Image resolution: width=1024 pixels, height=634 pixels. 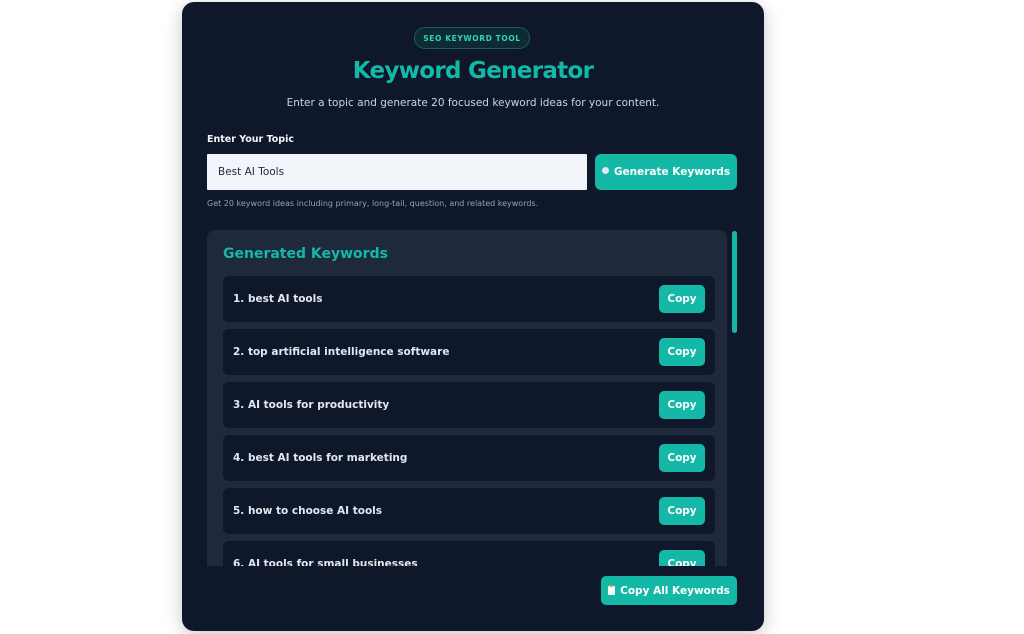 What do you see at coordinates (308, 511) in the screenshot?
I see `keyword-text: 5. how to choose AI tools` at bounding box center [308, 511].